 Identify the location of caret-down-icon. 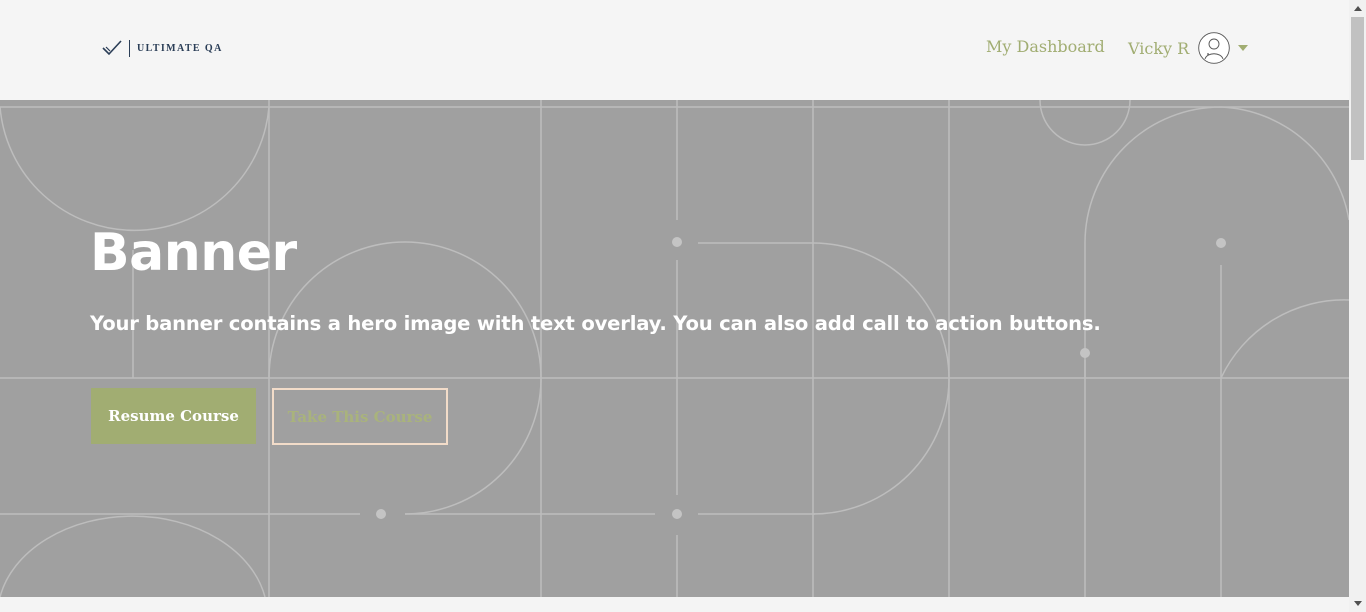
(1243, 48).